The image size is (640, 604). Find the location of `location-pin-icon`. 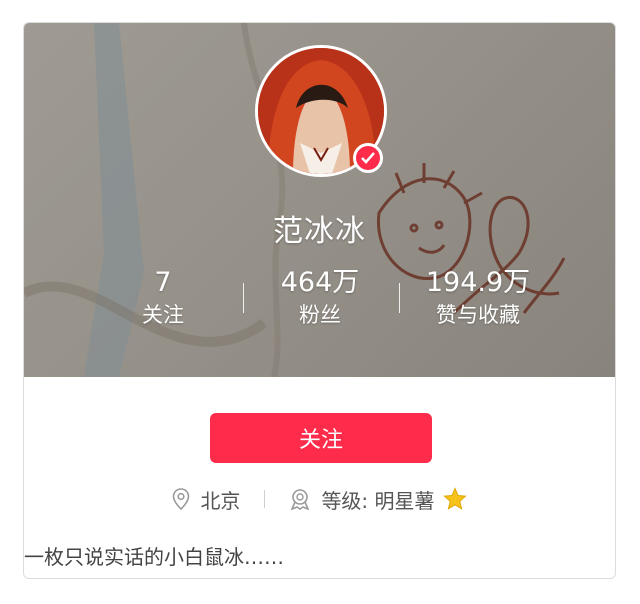

location-pin-icon is located at coordinates (181, 499).